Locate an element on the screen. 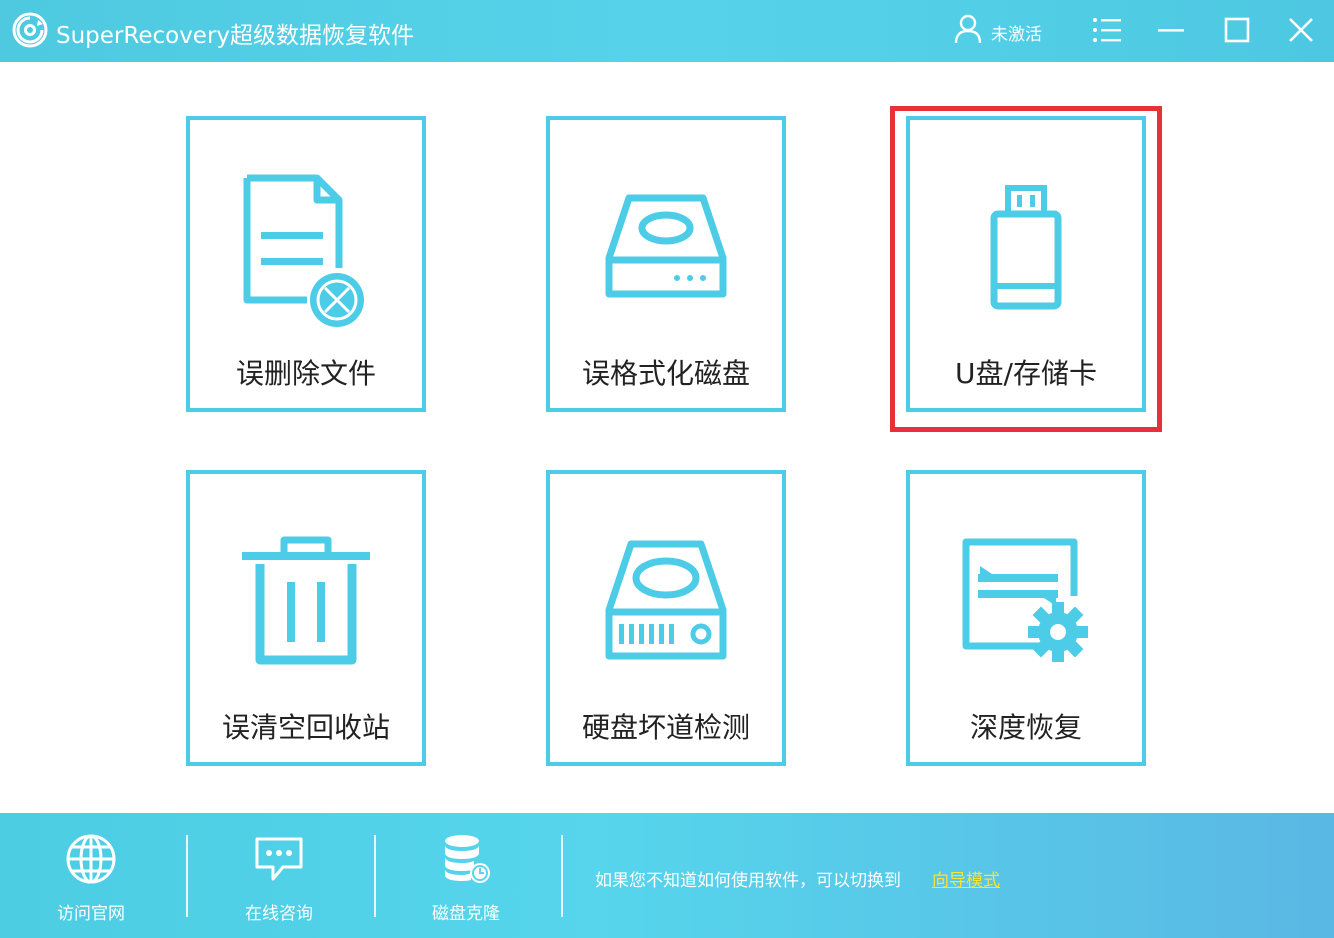  tile-label: 误删除文件 is located at coordinates (305, 373).